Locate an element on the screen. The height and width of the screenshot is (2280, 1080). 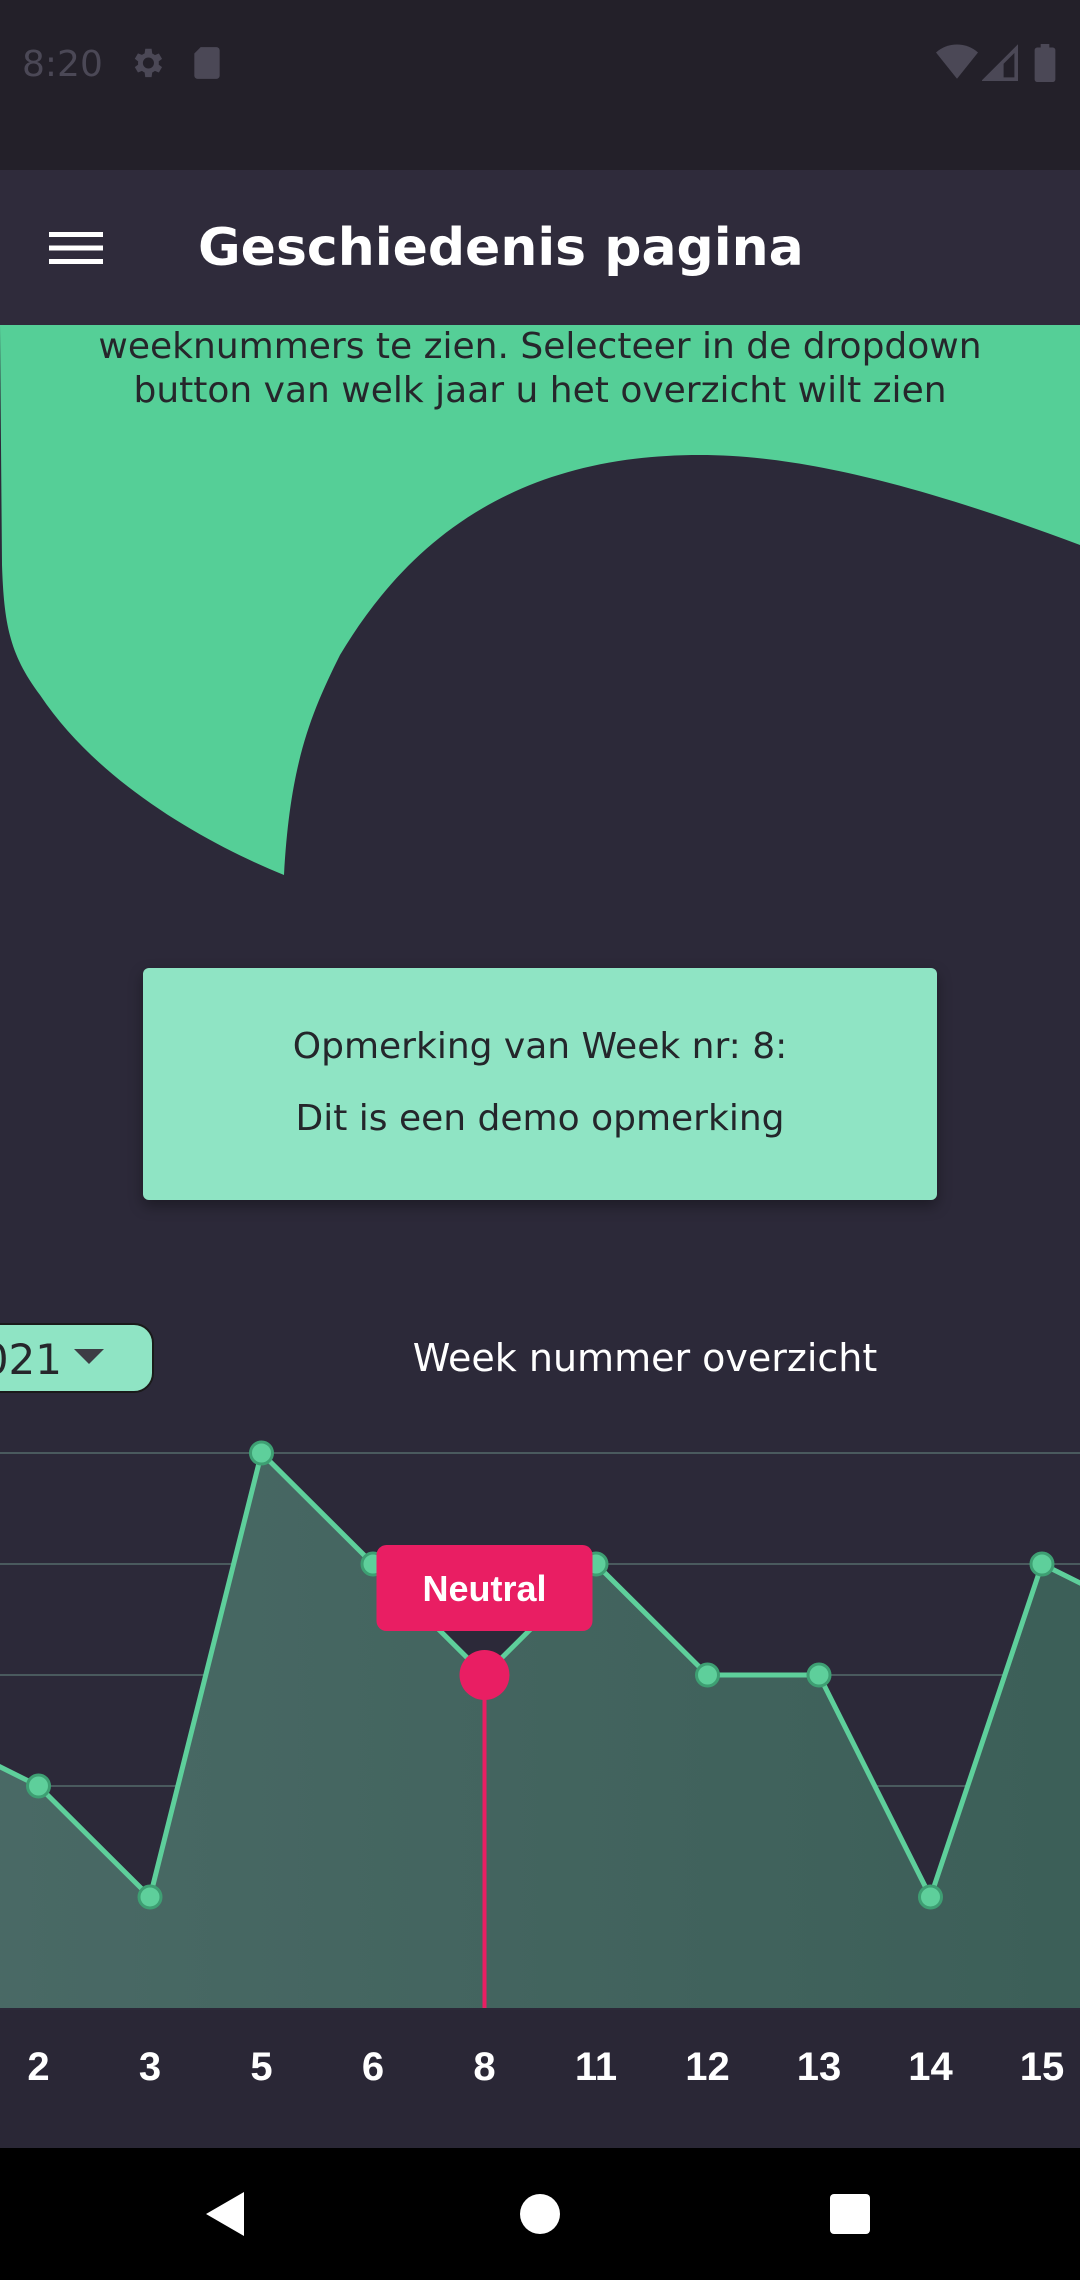
home-icon is located at coordinates (540, 2214).